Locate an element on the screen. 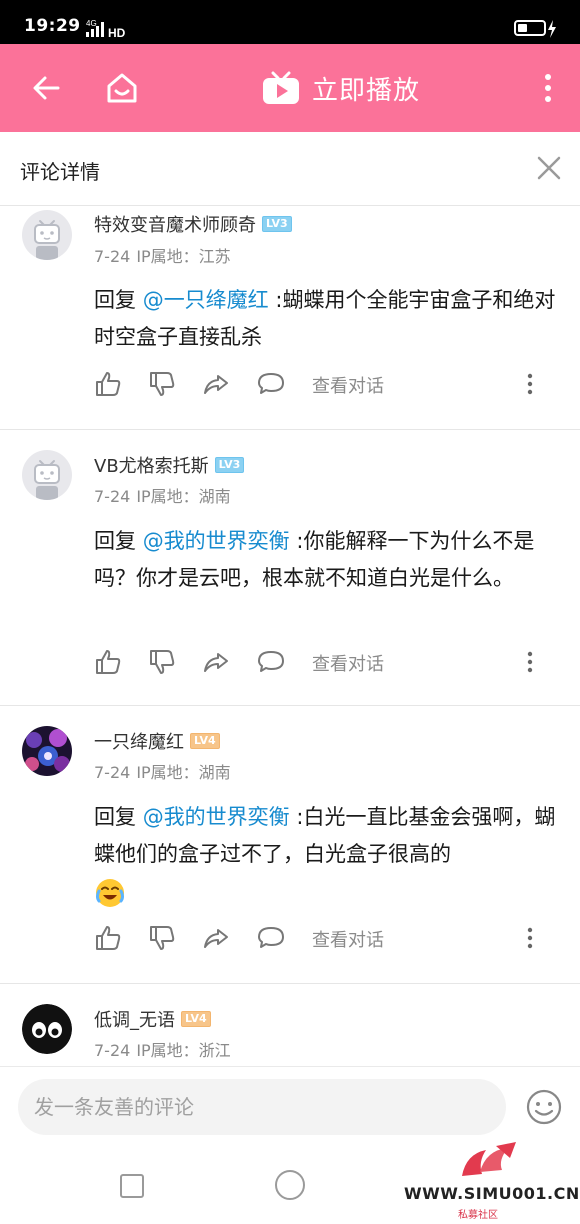  home-nav-button is located at coordinates (290, 1185).